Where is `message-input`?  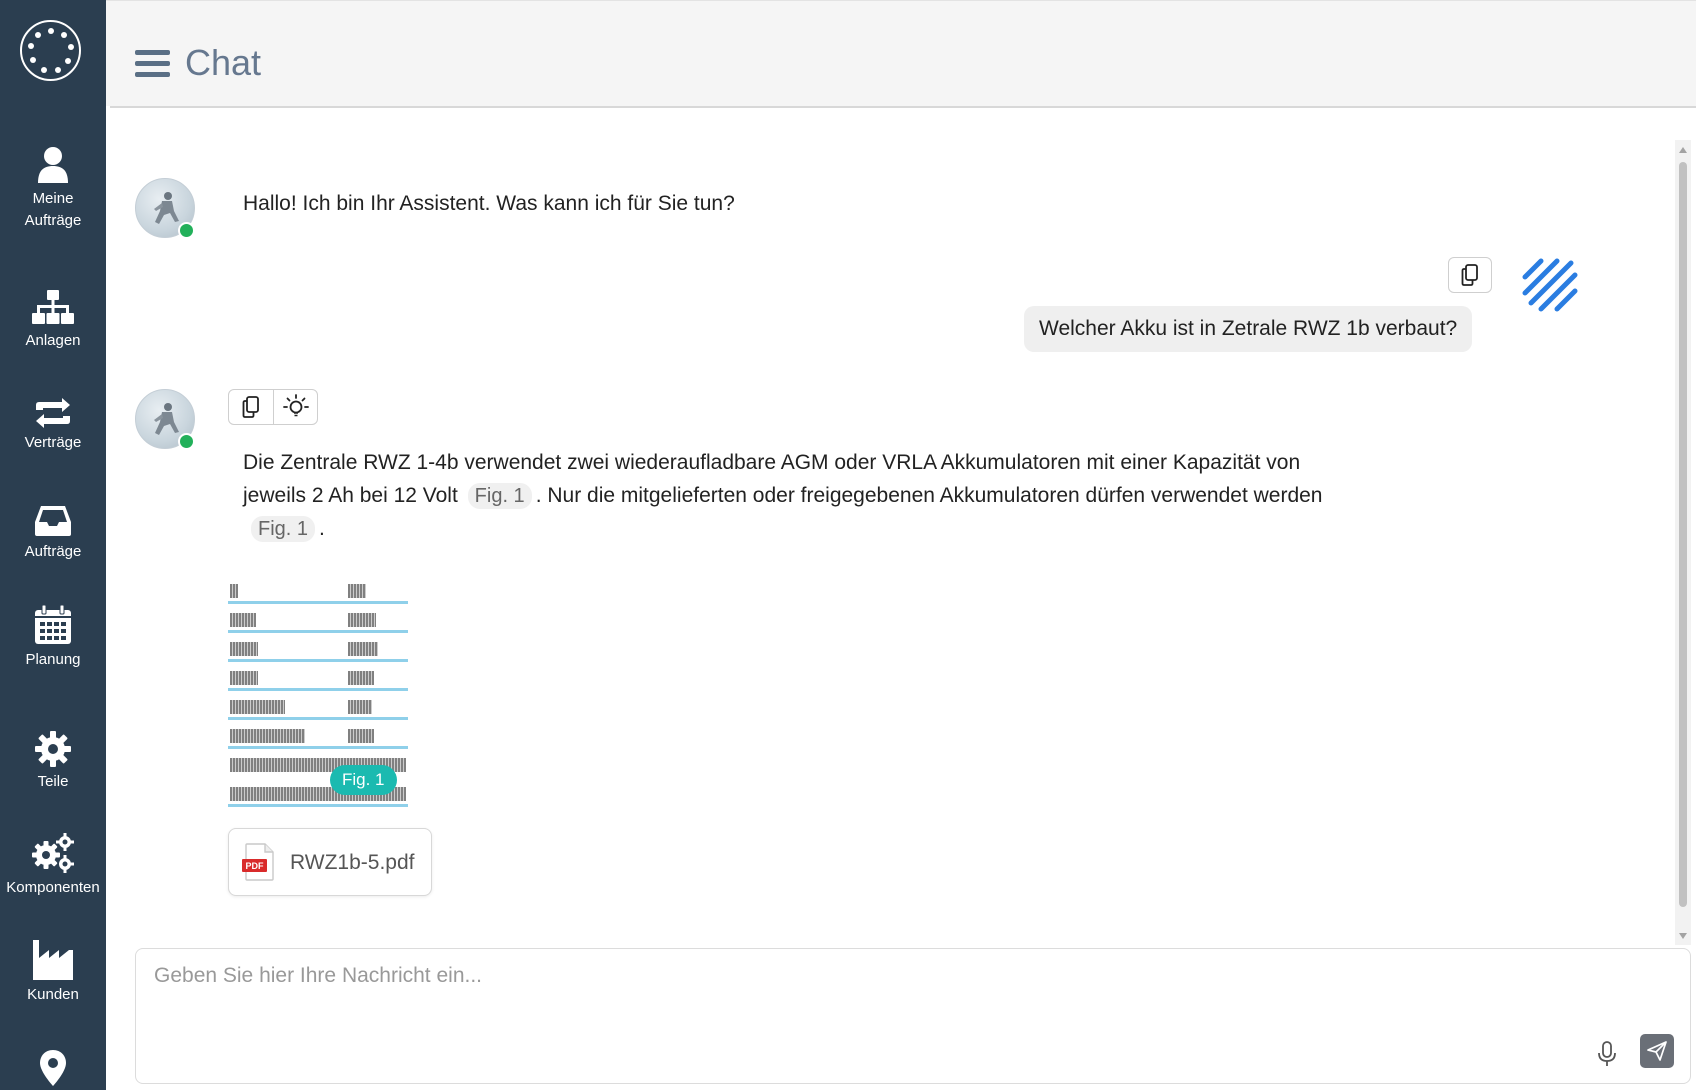 message-input is located at coordinates (913, 1016).